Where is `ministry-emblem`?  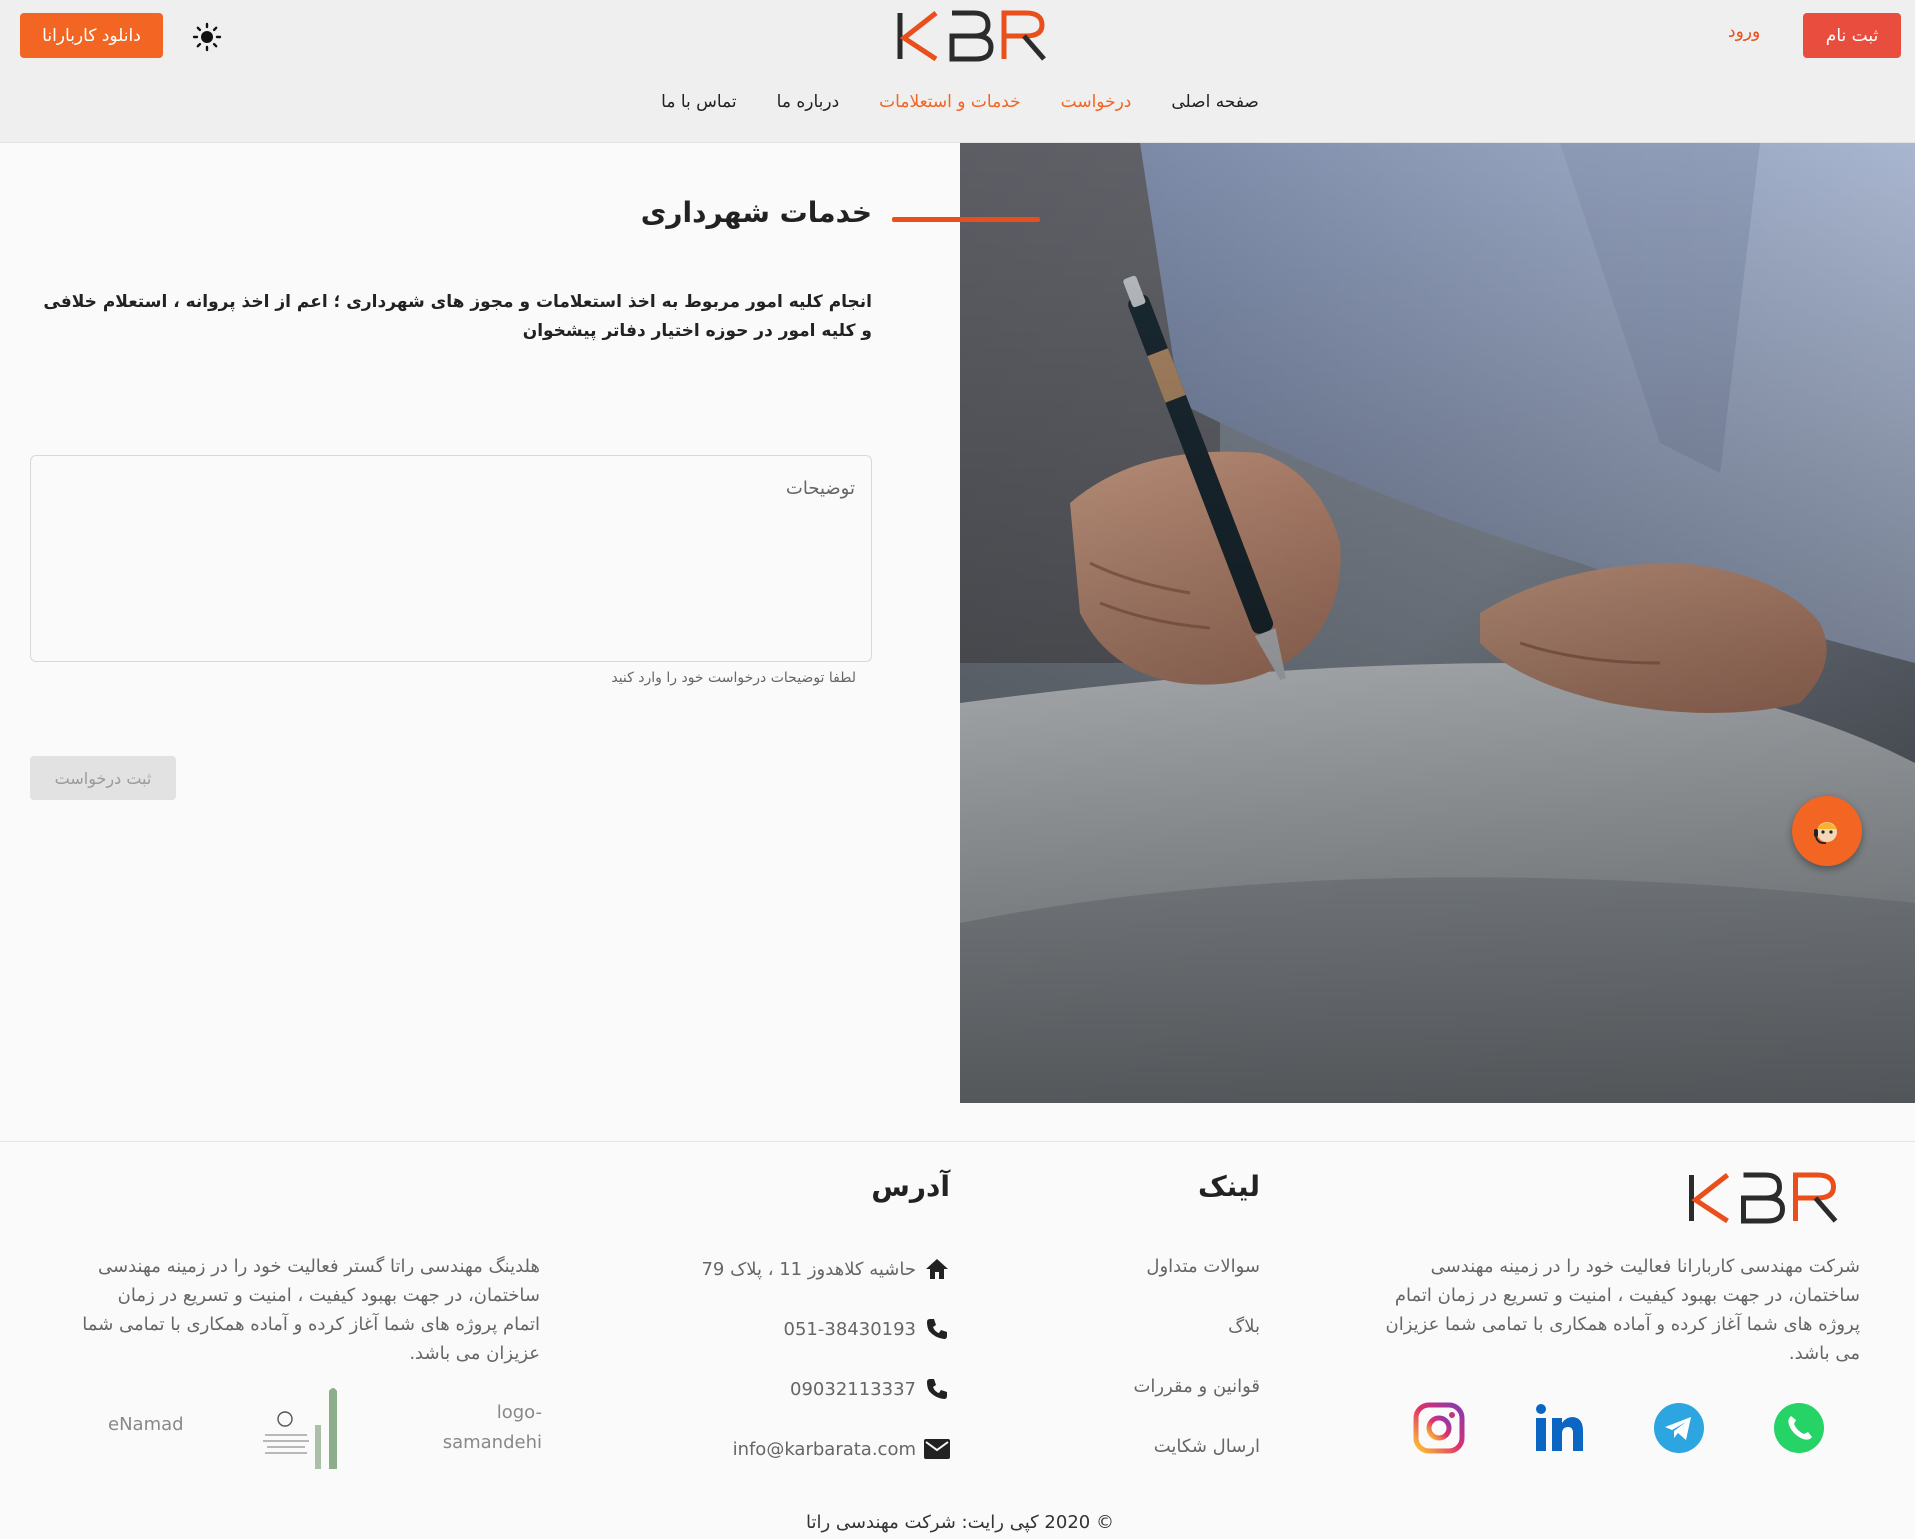
ministry-emblem is located at coordinates (302, 1427).